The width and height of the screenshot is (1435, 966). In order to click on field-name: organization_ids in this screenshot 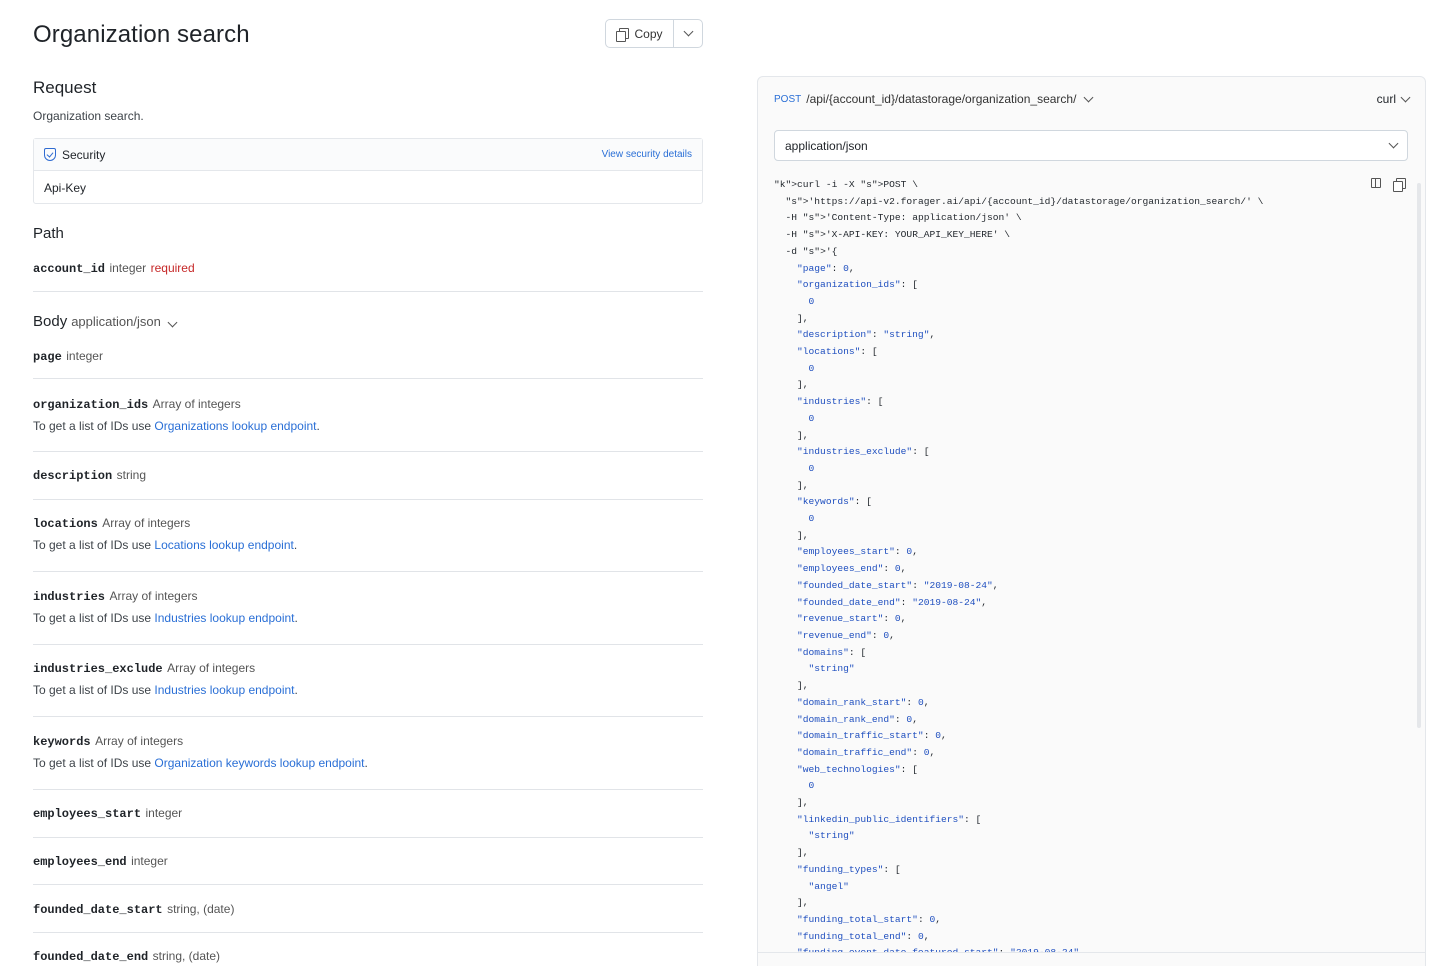, I will do `click(91, 405)`.